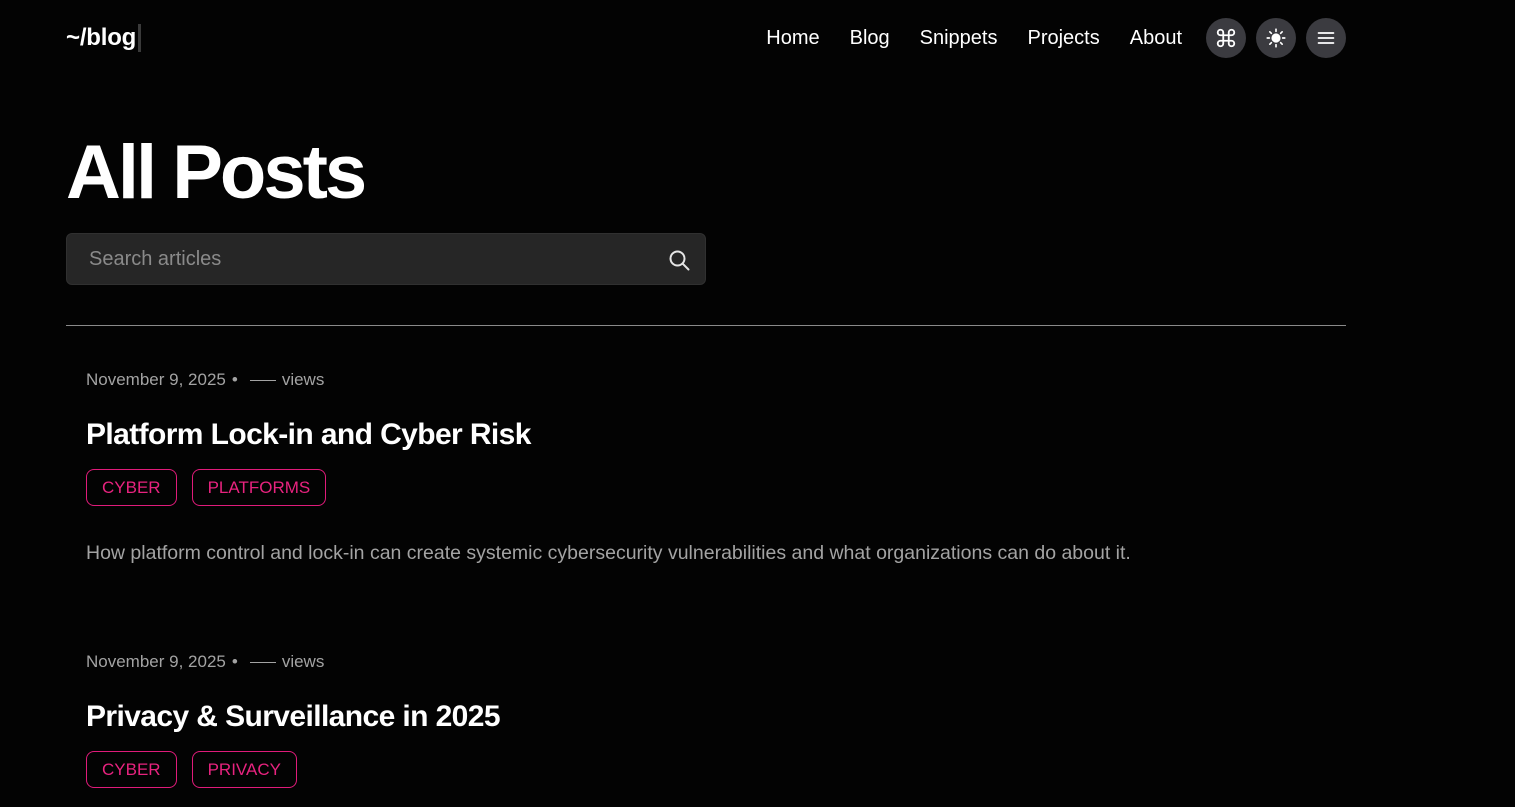 Image resolution: width=1515 pixels, height=807 pixels. I want to click on search-input, so click(367, 259).